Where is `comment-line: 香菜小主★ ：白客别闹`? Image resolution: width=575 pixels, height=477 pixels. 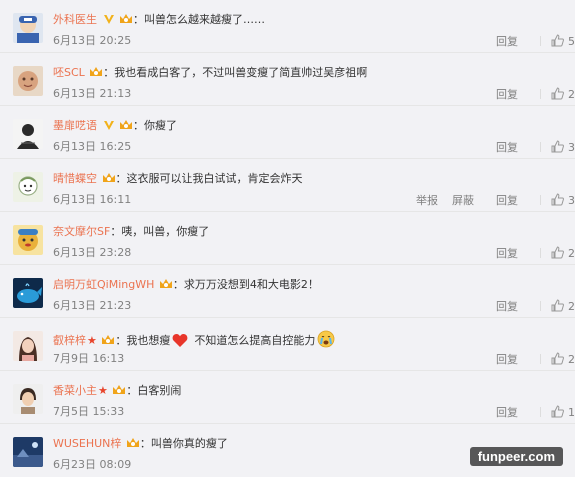
comment-line: 香菜小主★ ：白客别闹 is located at coordinates (117, 391).